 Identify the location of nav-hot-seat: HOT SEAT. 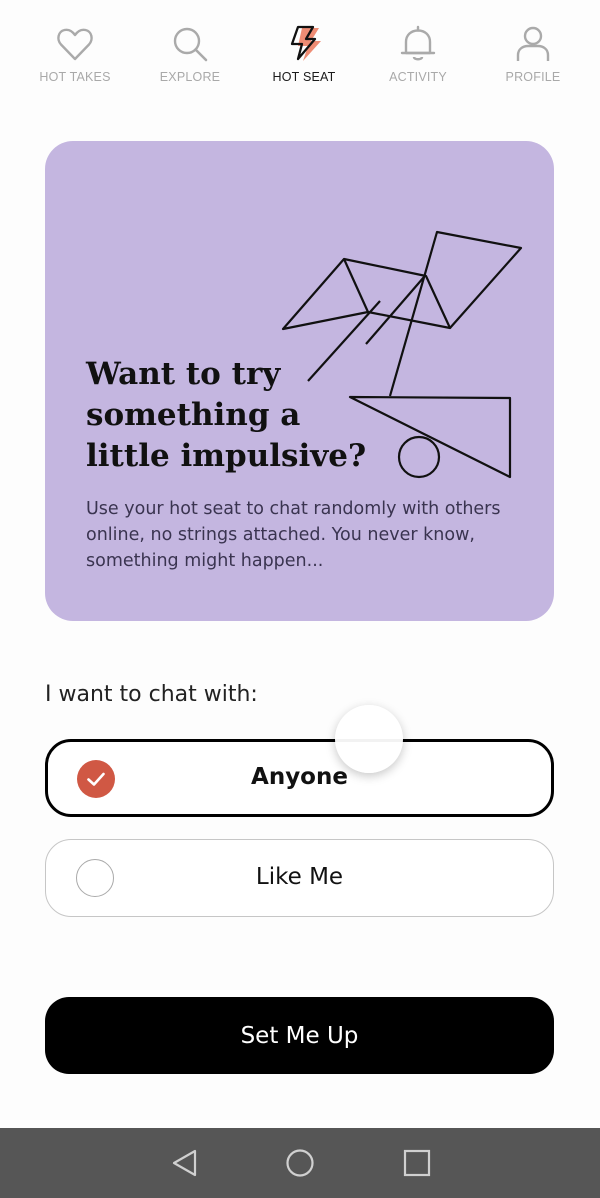
(304, 54).